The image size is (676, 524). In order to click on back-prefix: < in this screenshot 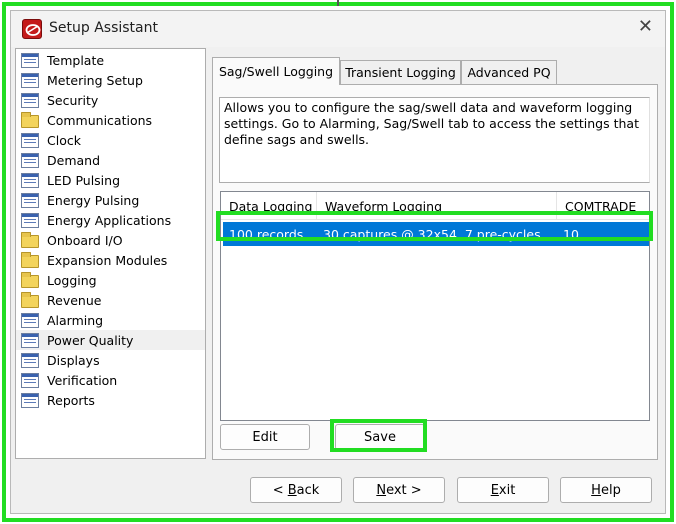, I will do `click(280, 490)`.